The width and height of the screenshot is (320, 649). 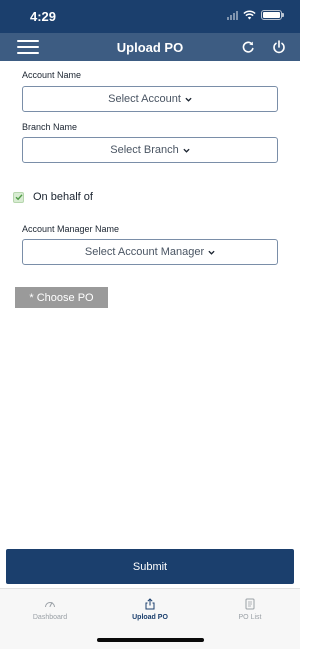 I want to click on submit-button: Submit, so click(x=150, y=566).